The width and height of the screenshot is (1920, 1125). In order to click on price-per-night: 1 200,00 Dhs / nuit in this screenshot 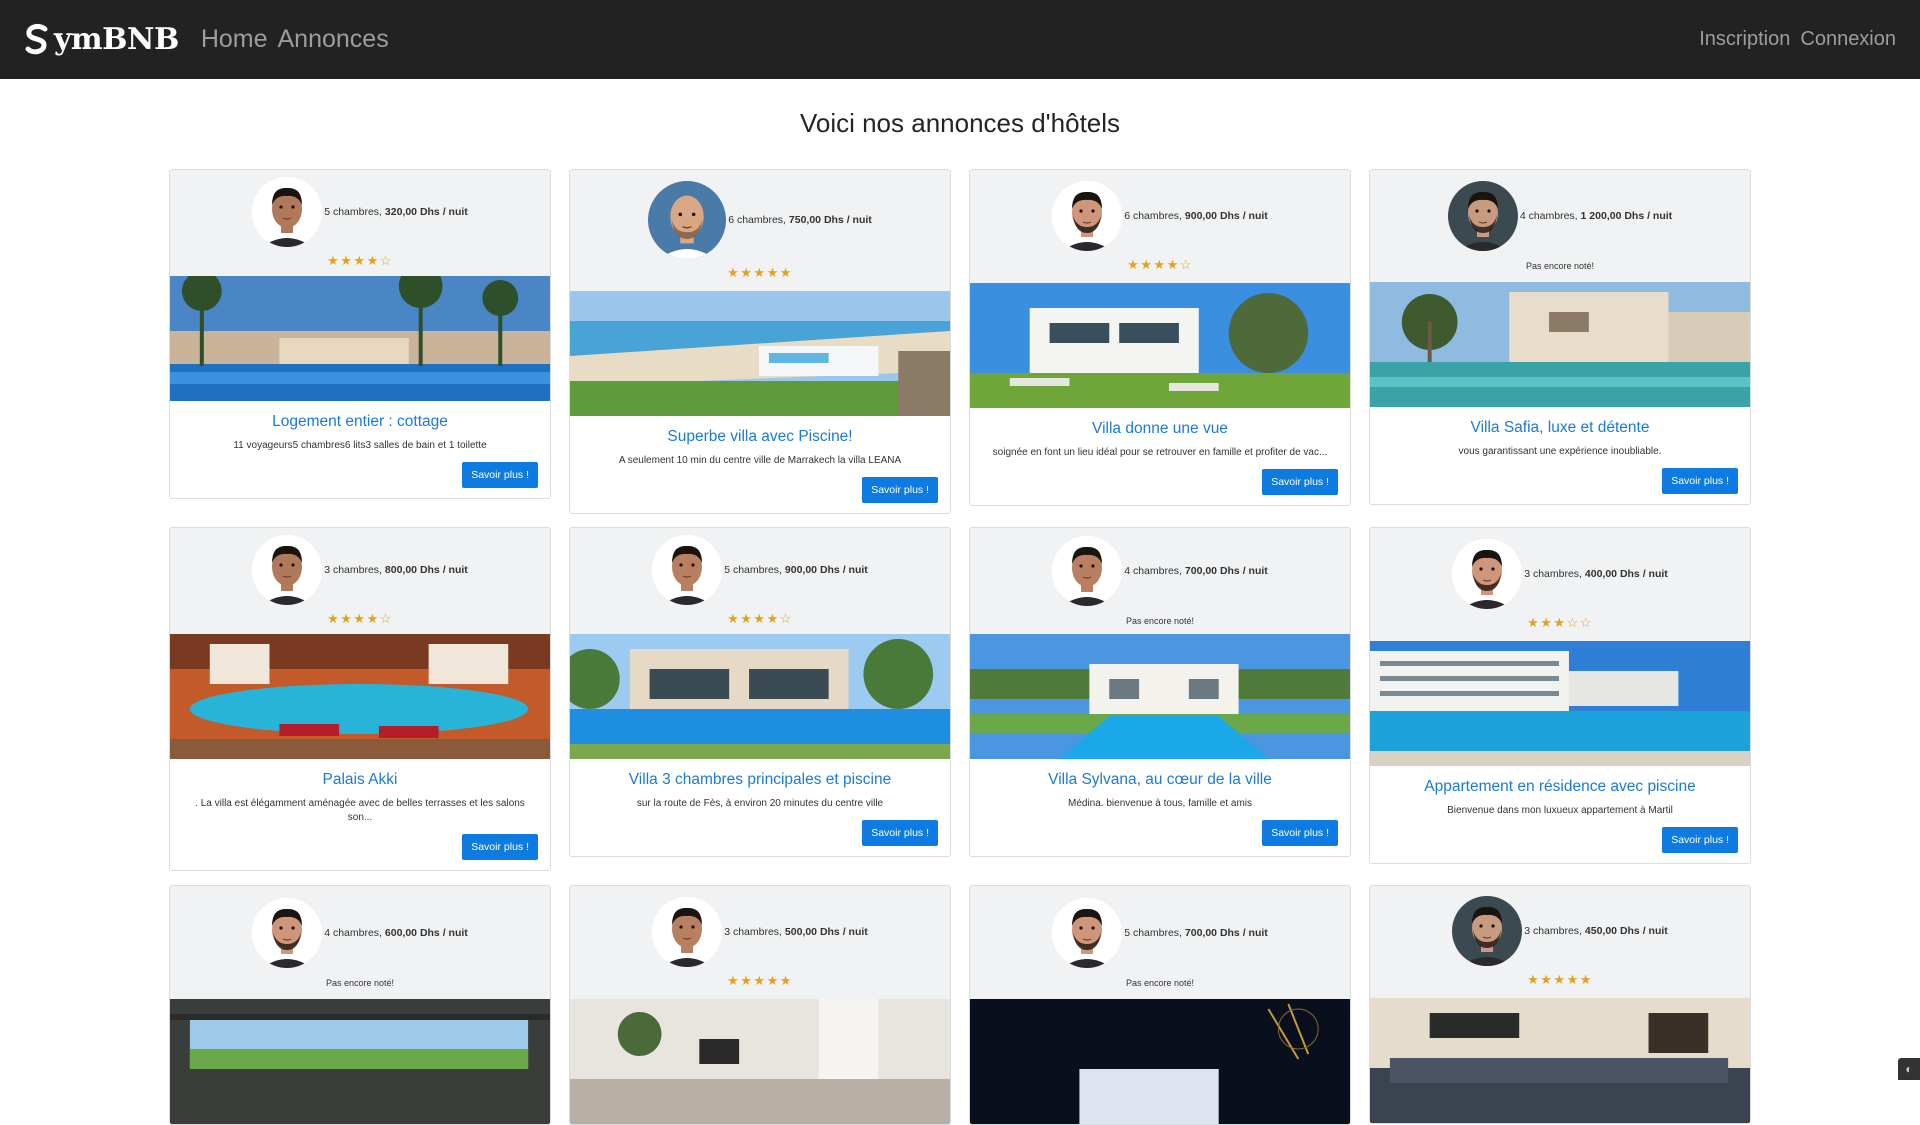, I will do `click(1627, 216)`.